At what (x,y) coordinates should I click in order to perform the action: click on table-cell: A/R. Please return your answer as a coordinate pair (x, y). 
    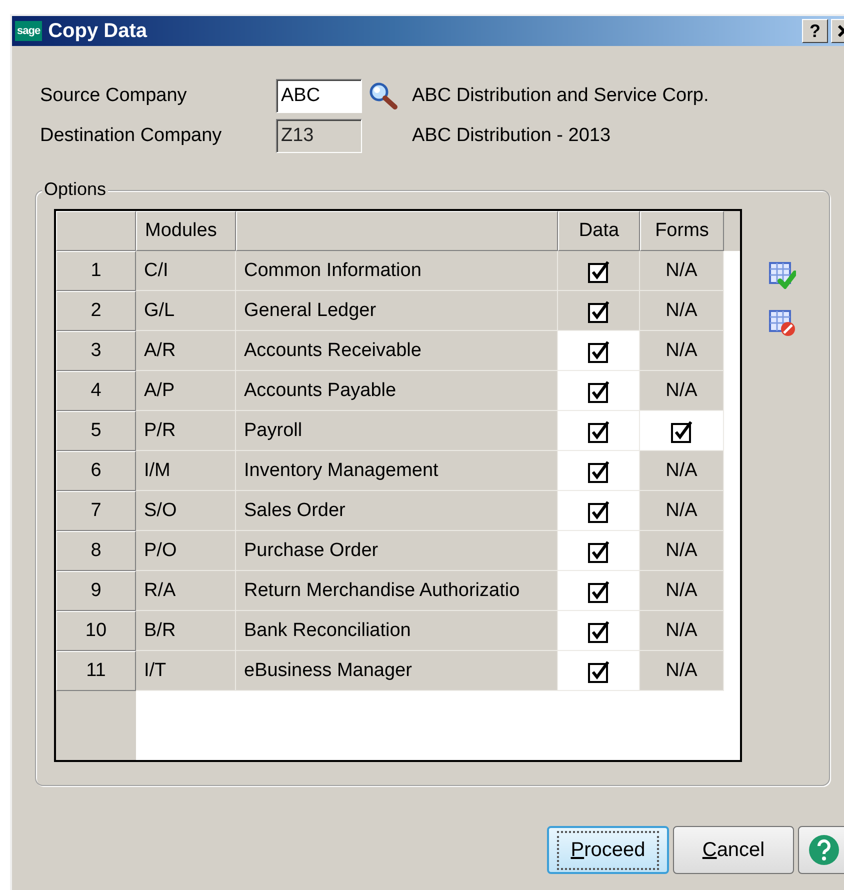
    Looking at the image, I should click on (186, 351).